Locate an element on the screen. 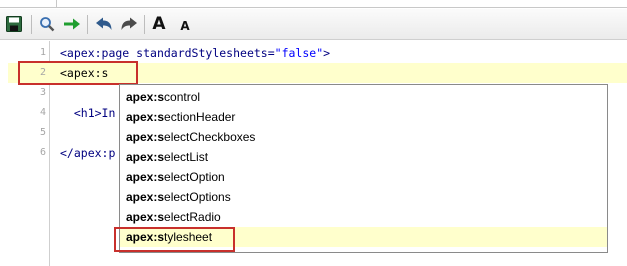 The width and height of the screenshot is (627, 266). code-text: <h1>In is located at coordinates (88, 113).